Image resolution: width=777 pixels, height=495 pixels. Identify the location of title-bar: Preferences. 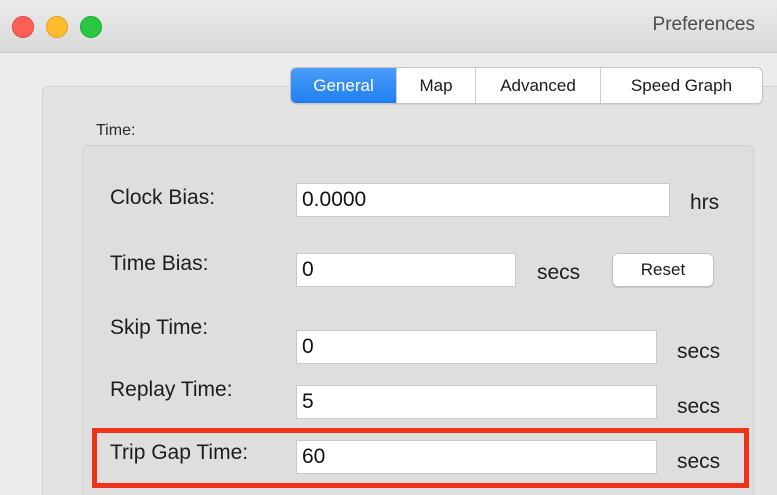
(388, 26).